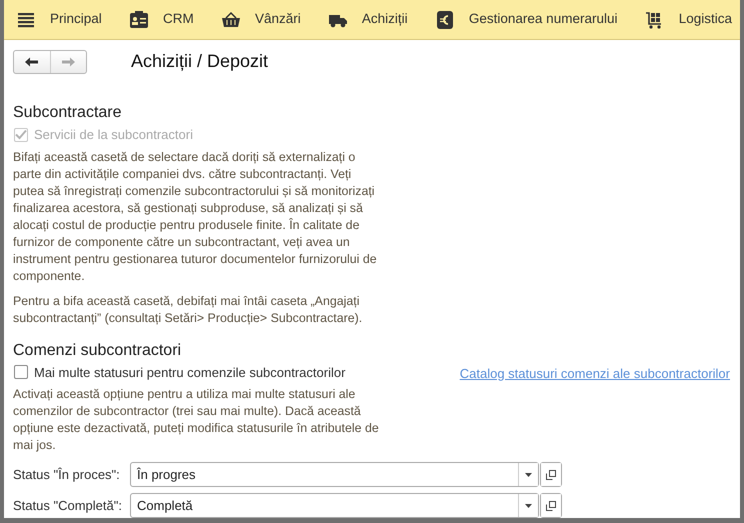 The height and width of the screenshot is (523, 744). What do you see at coordinates (188, 309) in the screenshot?
I see `description-text: Pentru a bifa această casetă, debifați mai întâi caseta „Angajați subcontractanți” (consultați Setări> Producție> Subcontractare).` at bounding box center [188, 309].